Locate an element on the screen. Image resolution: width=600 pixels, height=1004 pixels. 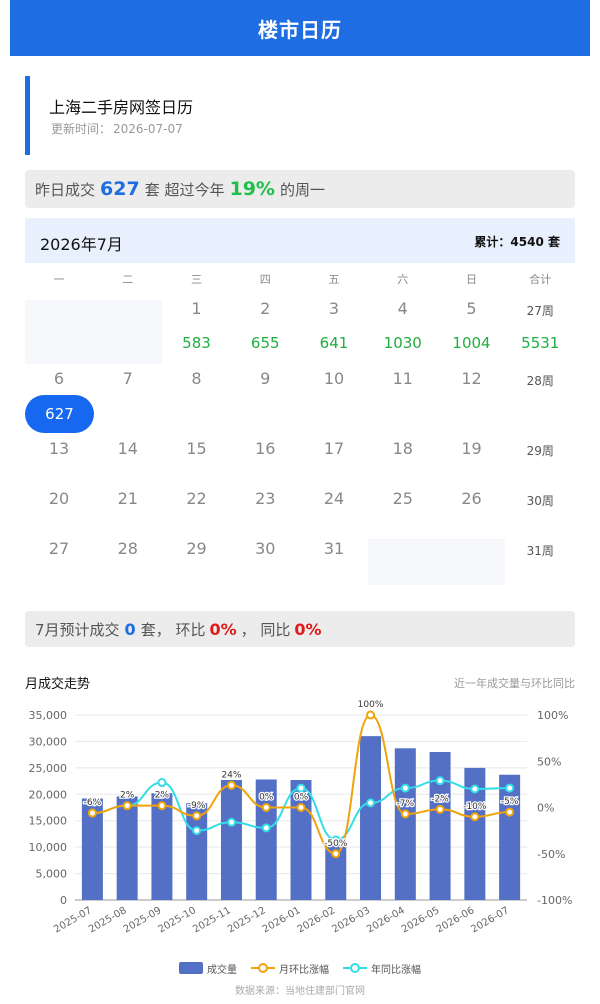
mom-data-label: 0% is located at coordinates (266, 798).